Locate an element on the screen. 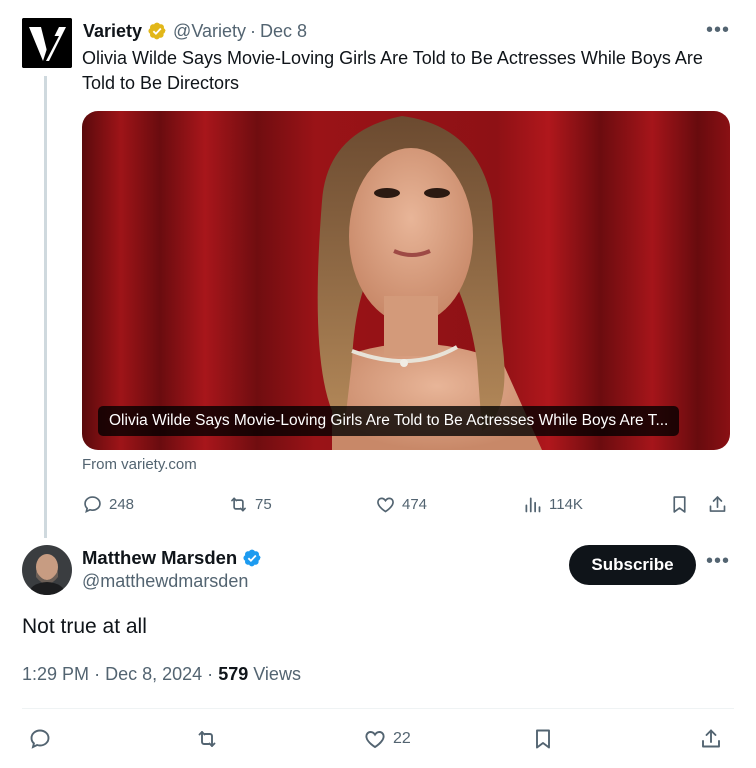 This screenshot has width=756, height=768. reply-views-count: 579 is located at coordinates (233, 674).